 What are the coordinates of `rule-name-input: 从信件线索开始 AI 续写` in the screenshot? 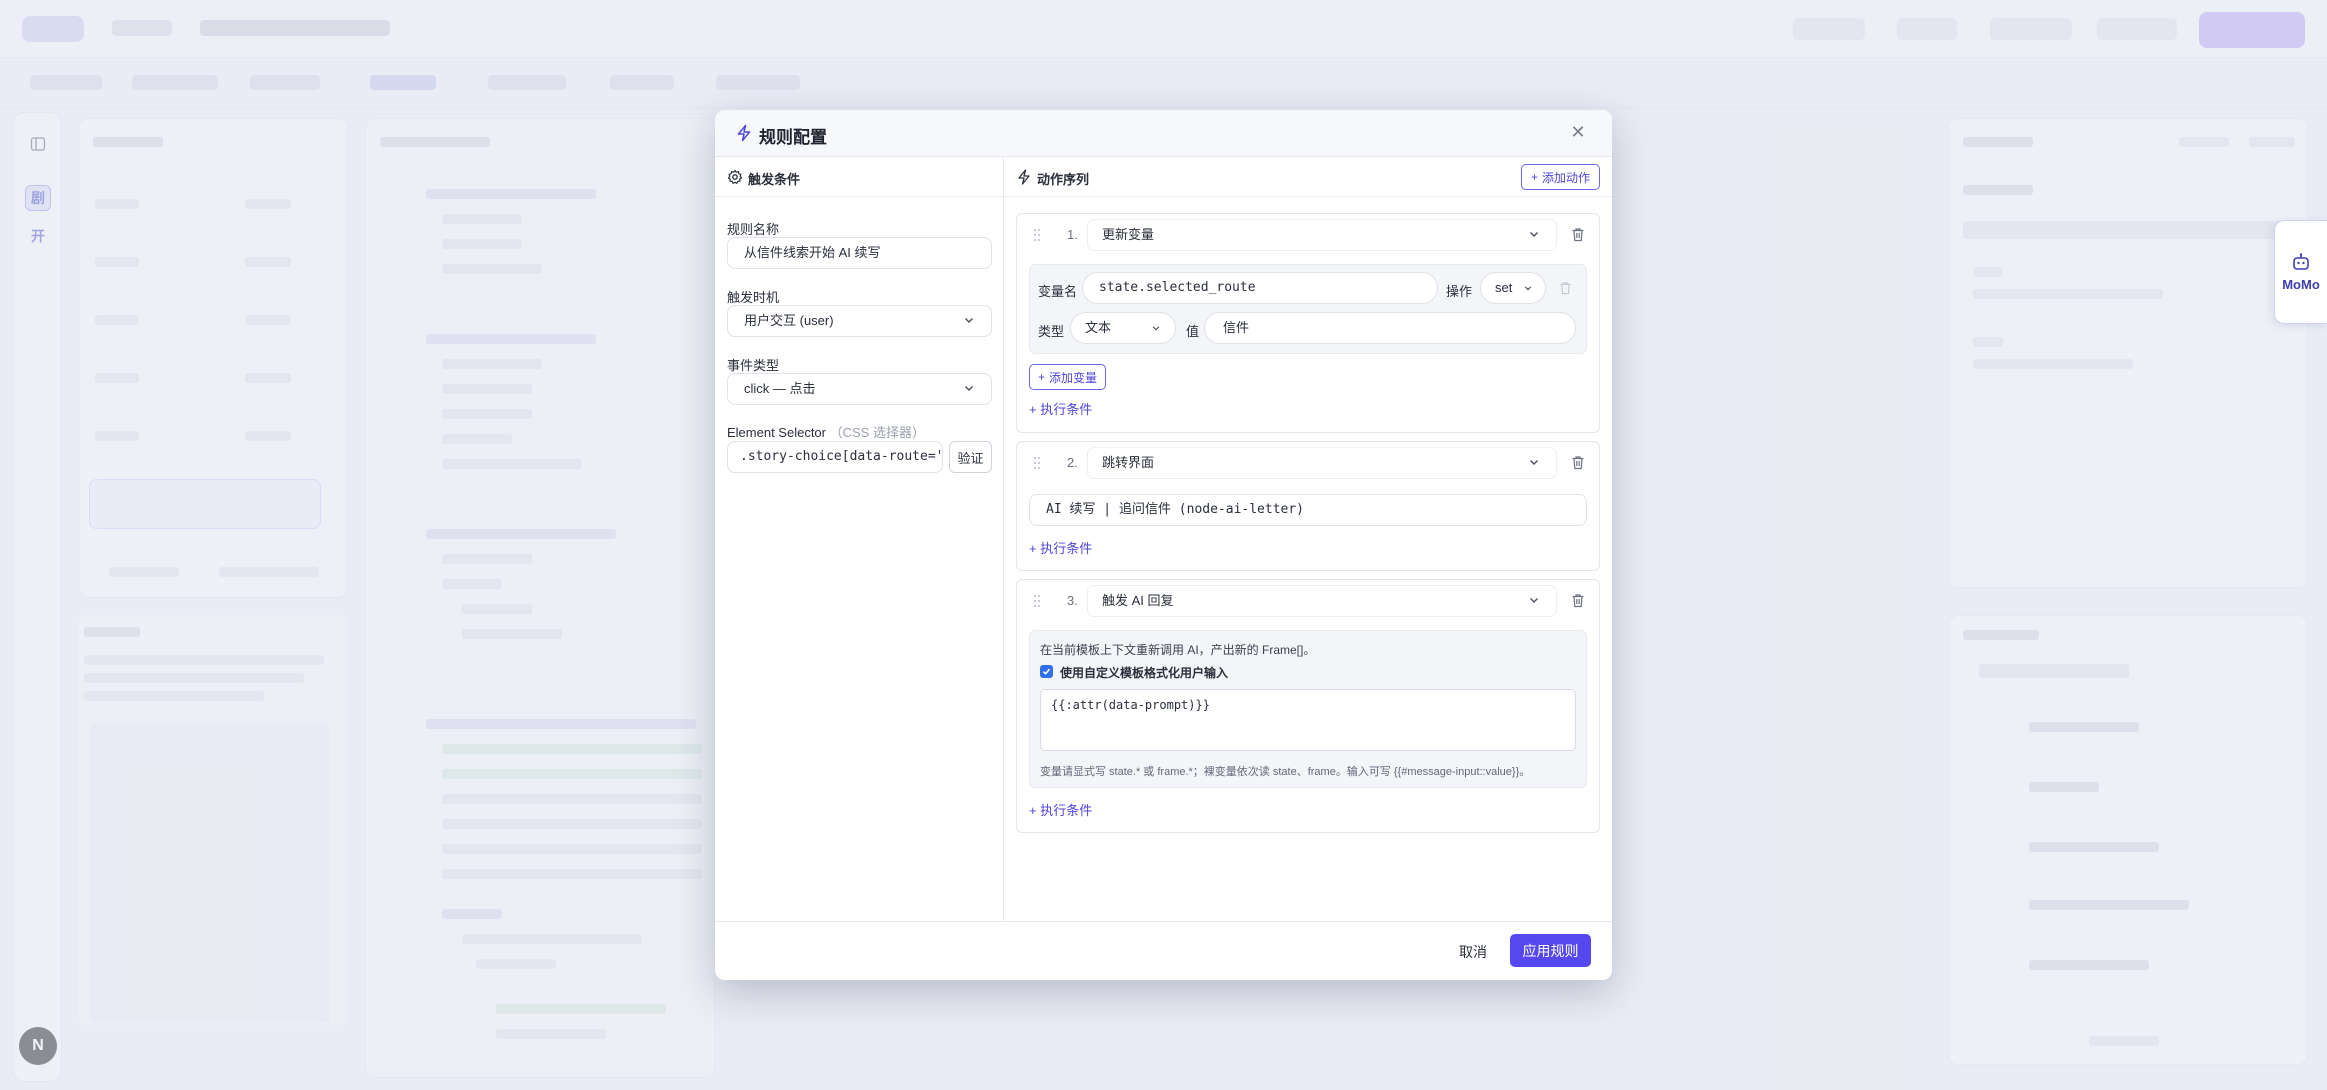 It's located at (859, 253).